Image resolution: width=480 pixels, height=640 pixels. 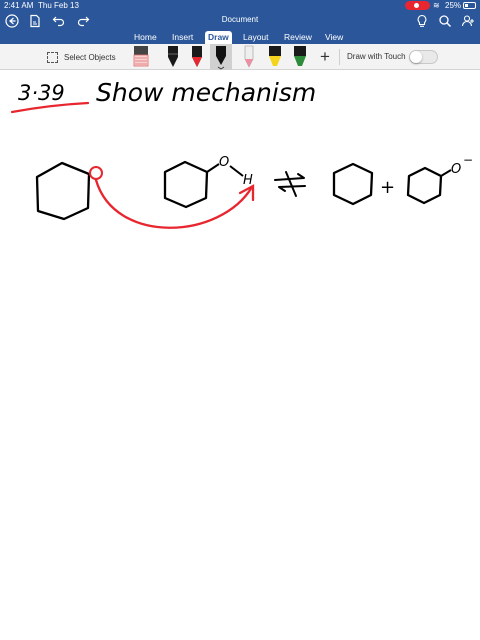 I want to click on document-title: Document, so click(x=240, y=19).